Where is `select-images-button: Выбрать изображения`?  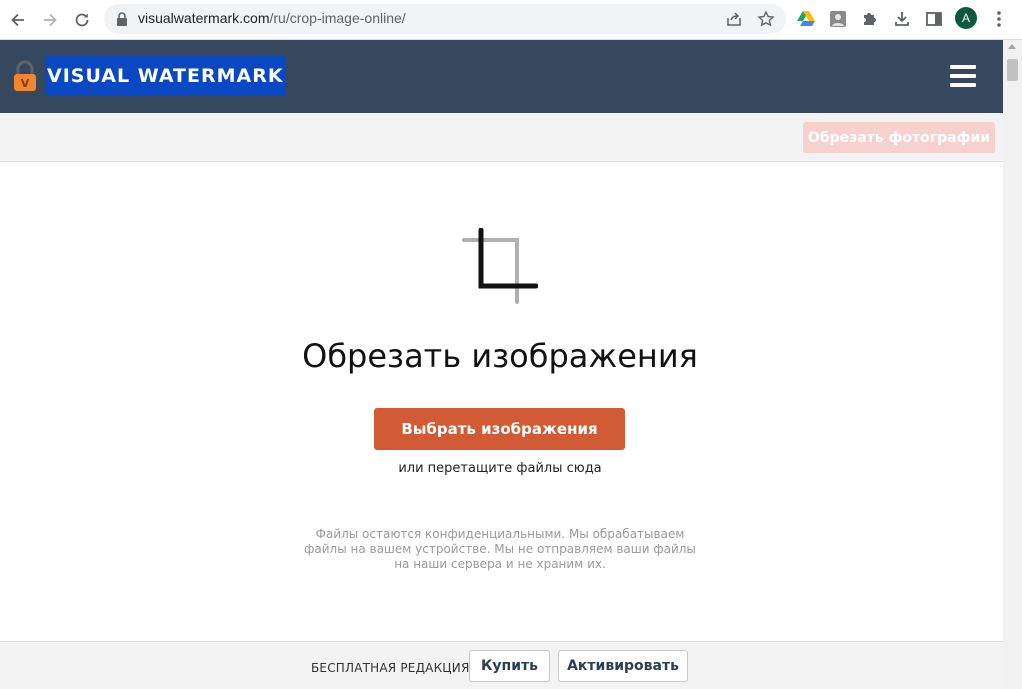
select-images-button: Выбрать изображения is located at coordinates (499, 429).